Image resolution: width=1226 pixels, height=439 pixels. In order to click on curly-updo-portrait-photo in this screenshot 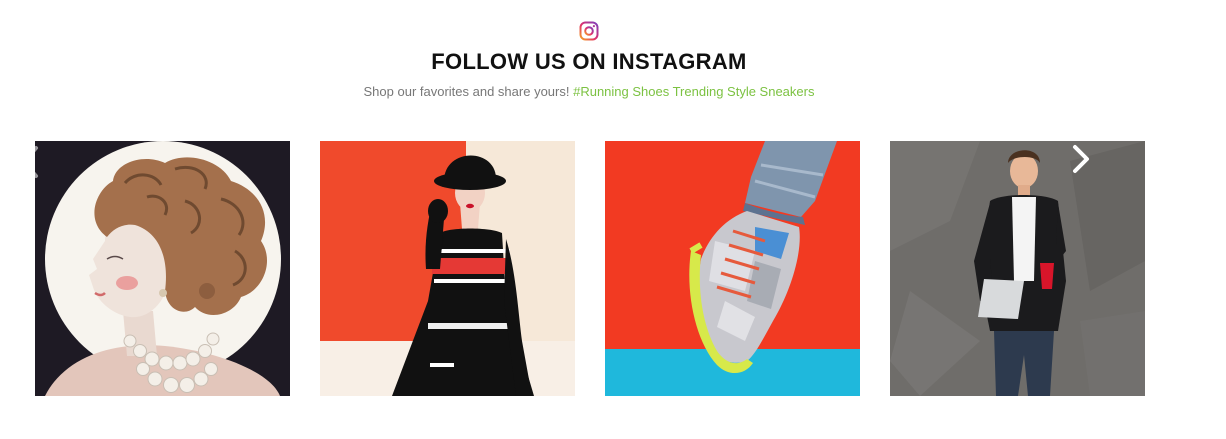, I will do `click(162, 268)`.